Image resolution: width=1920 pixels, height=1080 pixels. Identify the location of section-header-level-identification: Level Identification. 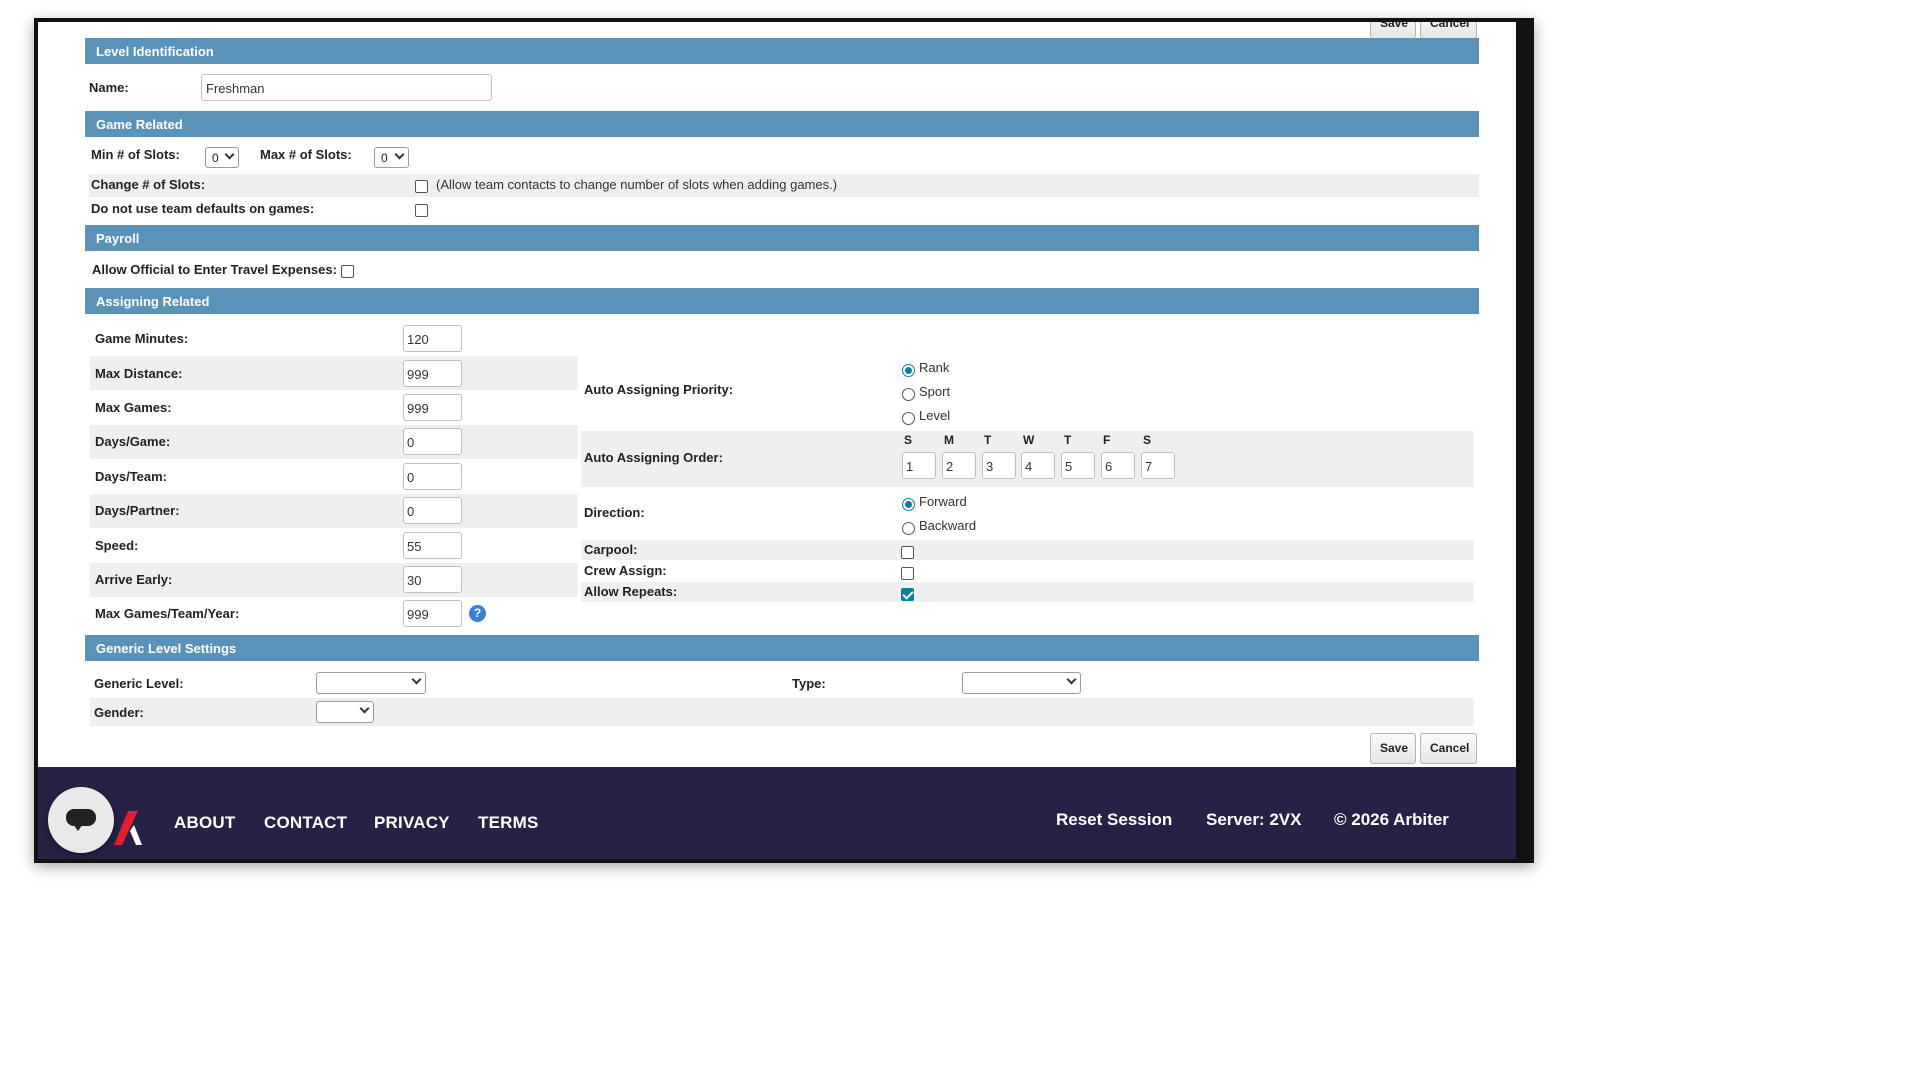
(782, 51).